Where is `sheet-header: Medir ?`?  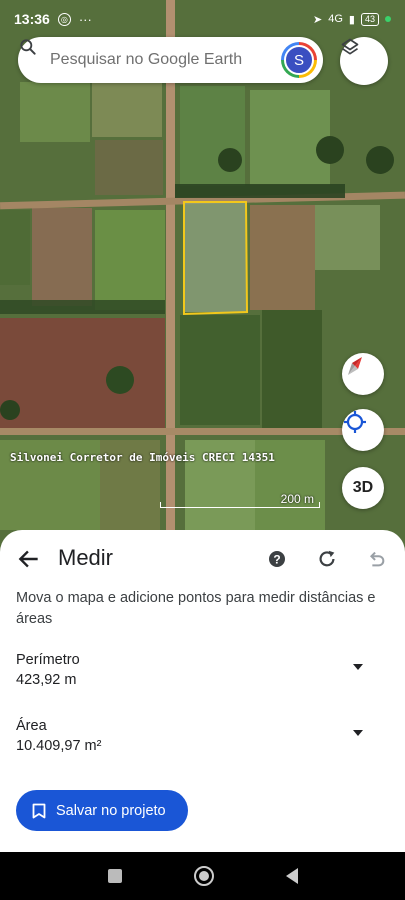
sheet-header: Medir ? is located at coordinates (202, 559).